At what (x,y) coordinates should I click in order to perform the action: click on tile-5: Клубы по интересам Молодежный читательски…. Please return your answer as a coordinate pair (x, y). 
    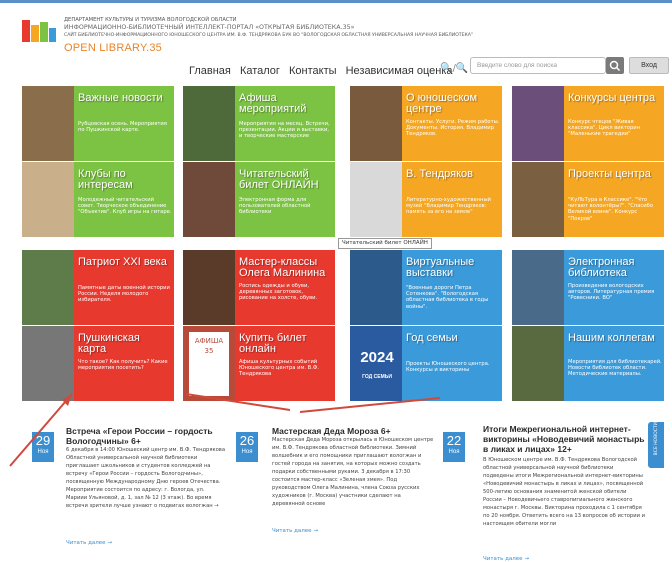
    Looking at the image, I should click on (98, 199).